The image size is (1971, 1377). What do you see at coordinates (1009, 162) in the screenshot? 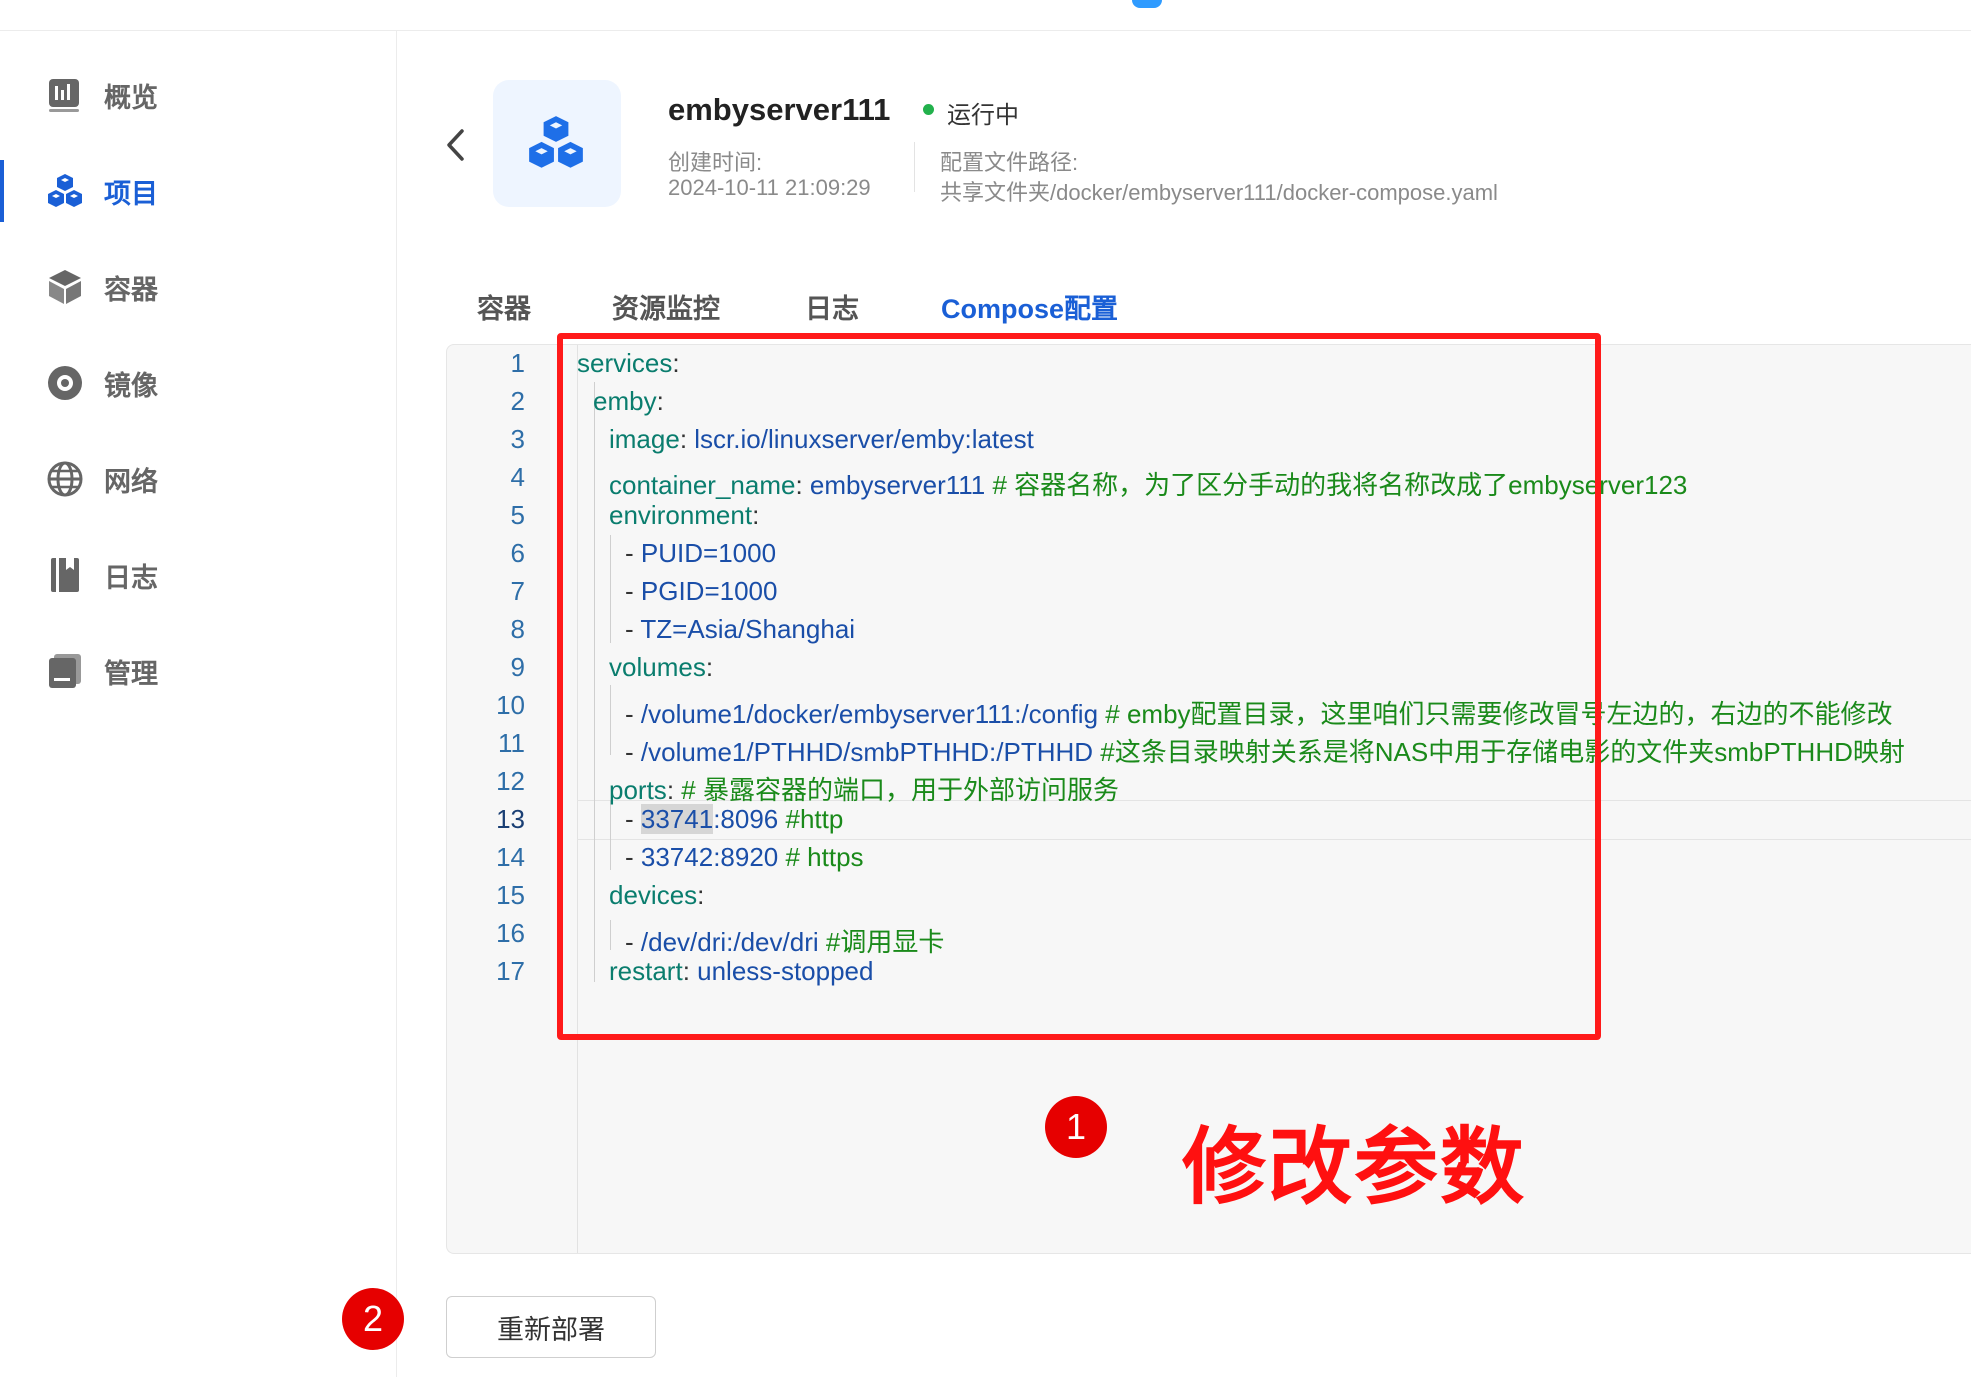
I see `config-path-label: 配置文件路径:` at bounding box center [1009, 162].